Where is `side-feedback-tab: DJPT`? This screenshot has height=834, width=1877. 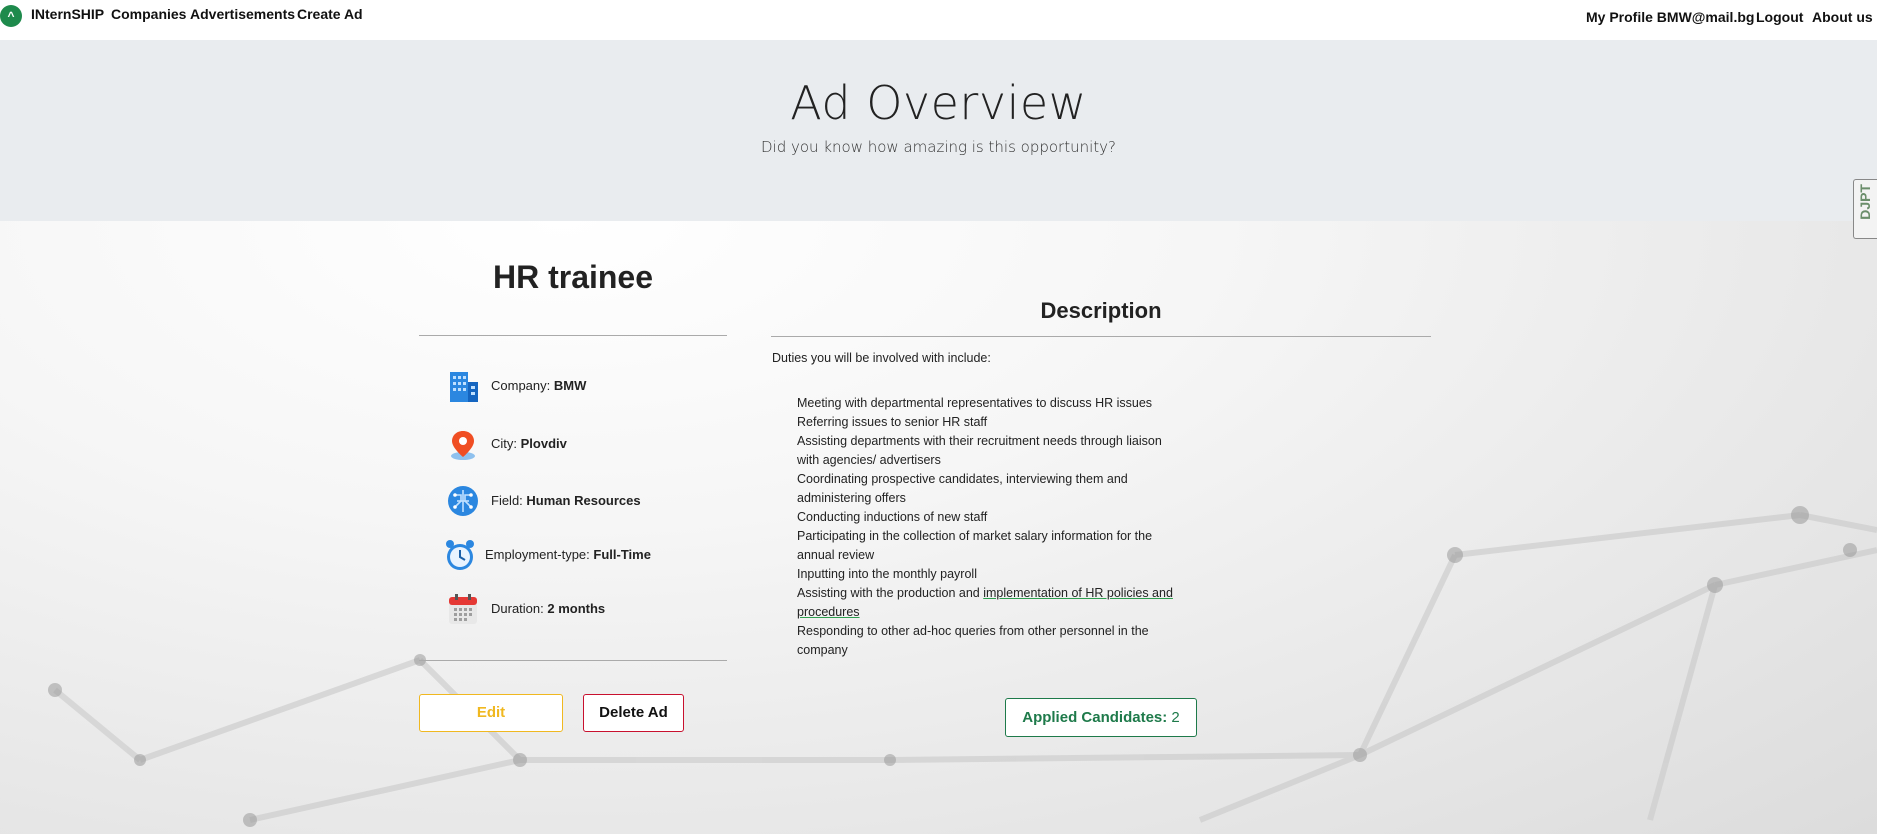 side-feedback-tab: DJPT is located at coordinates (1865, 209).